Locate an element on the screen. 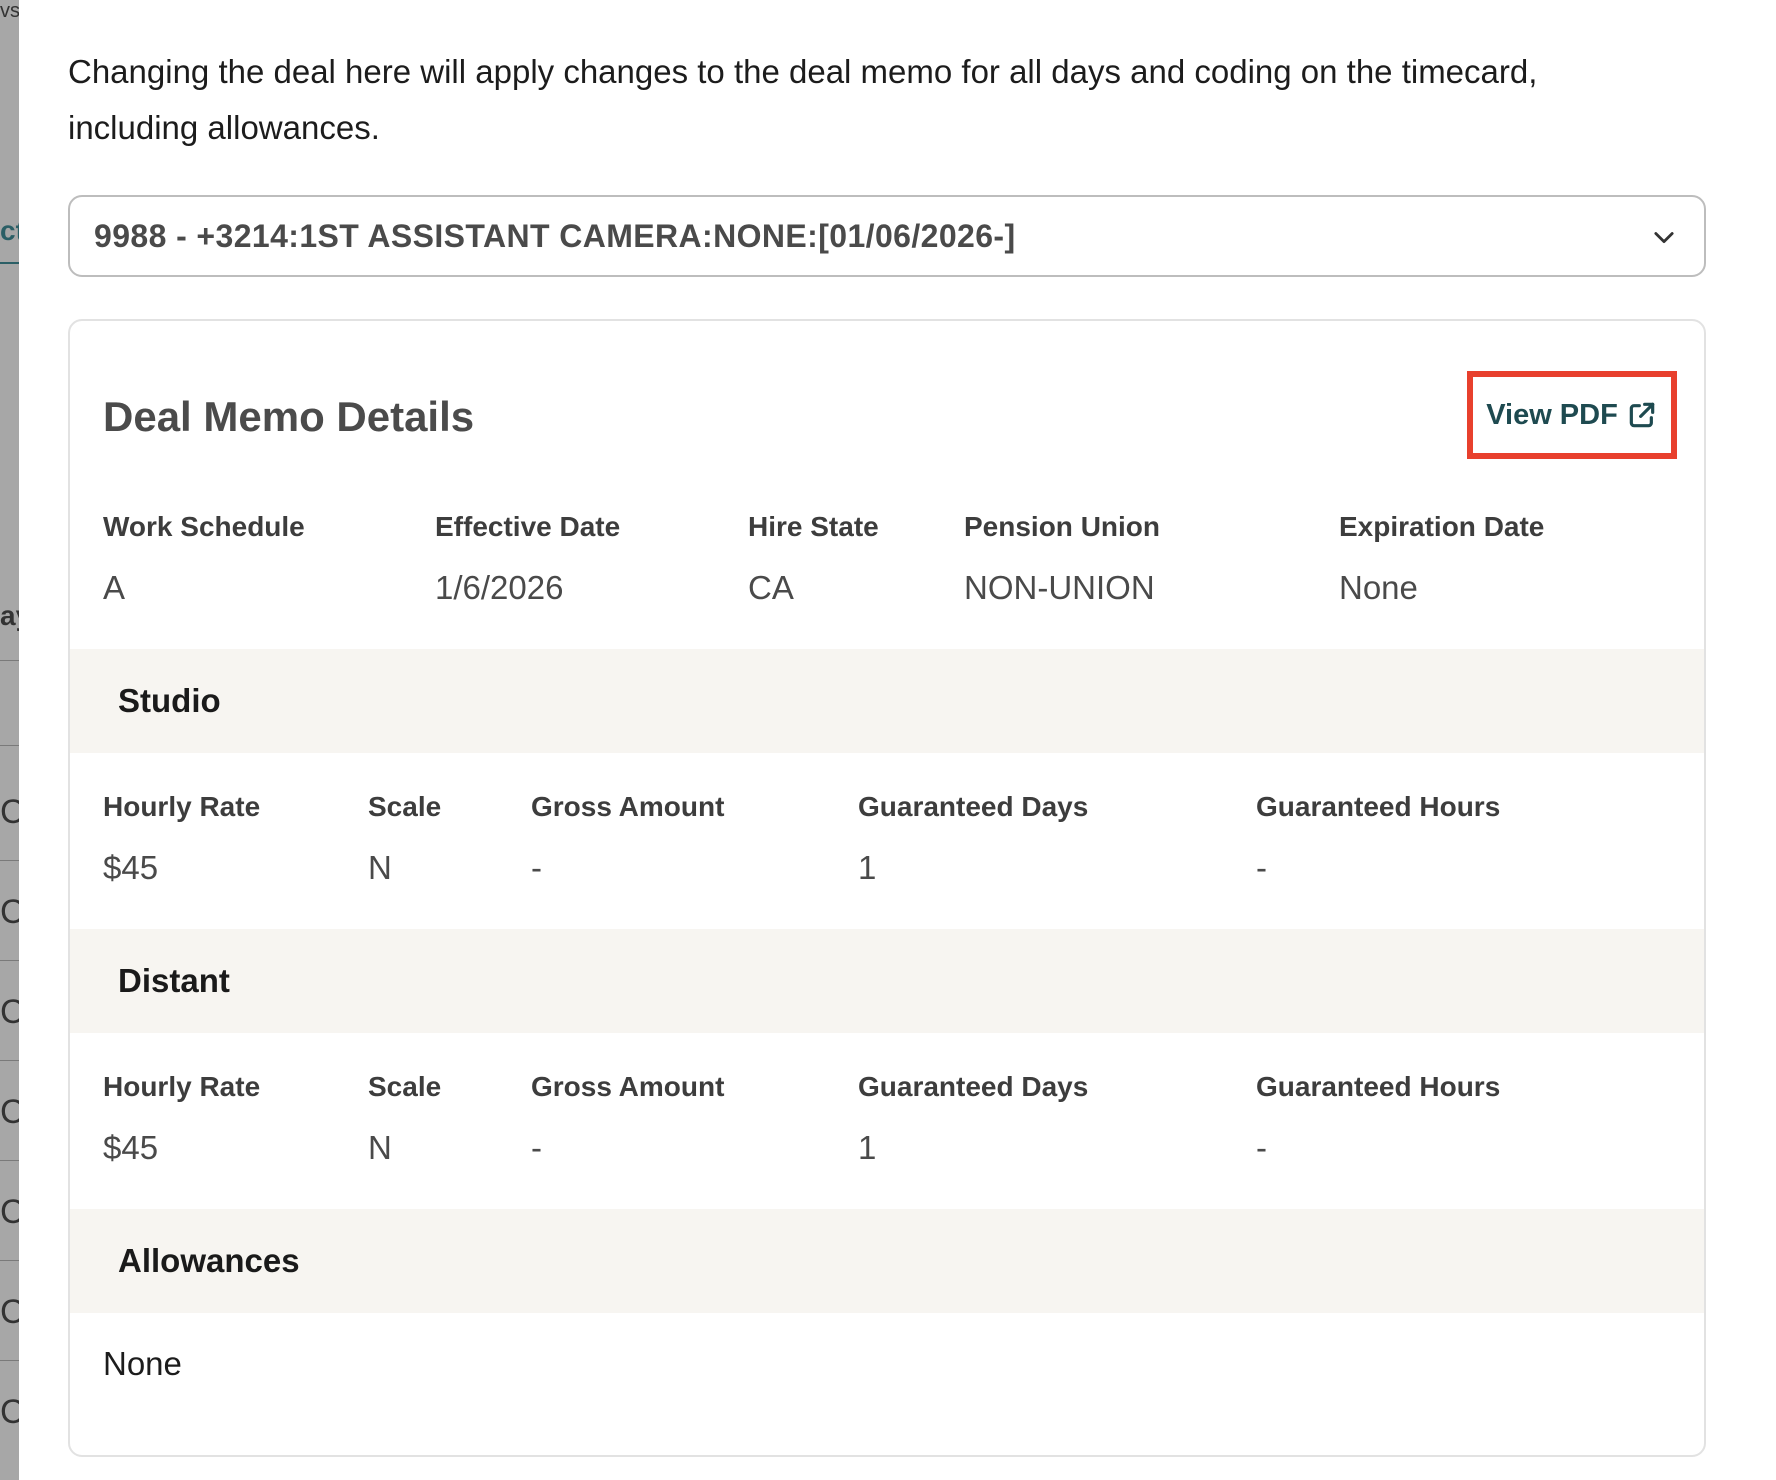  view-pdf-label: View PDF is located at coordinates (1552, 414).